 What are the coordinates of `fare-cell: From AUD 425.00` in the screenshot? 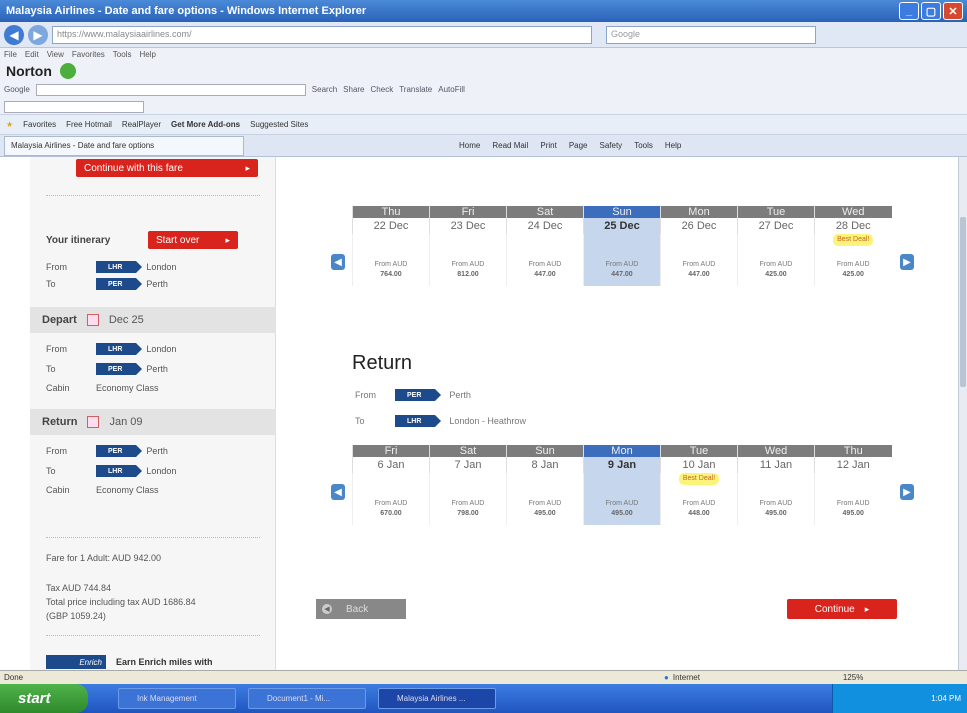 It's located at (776, 260).